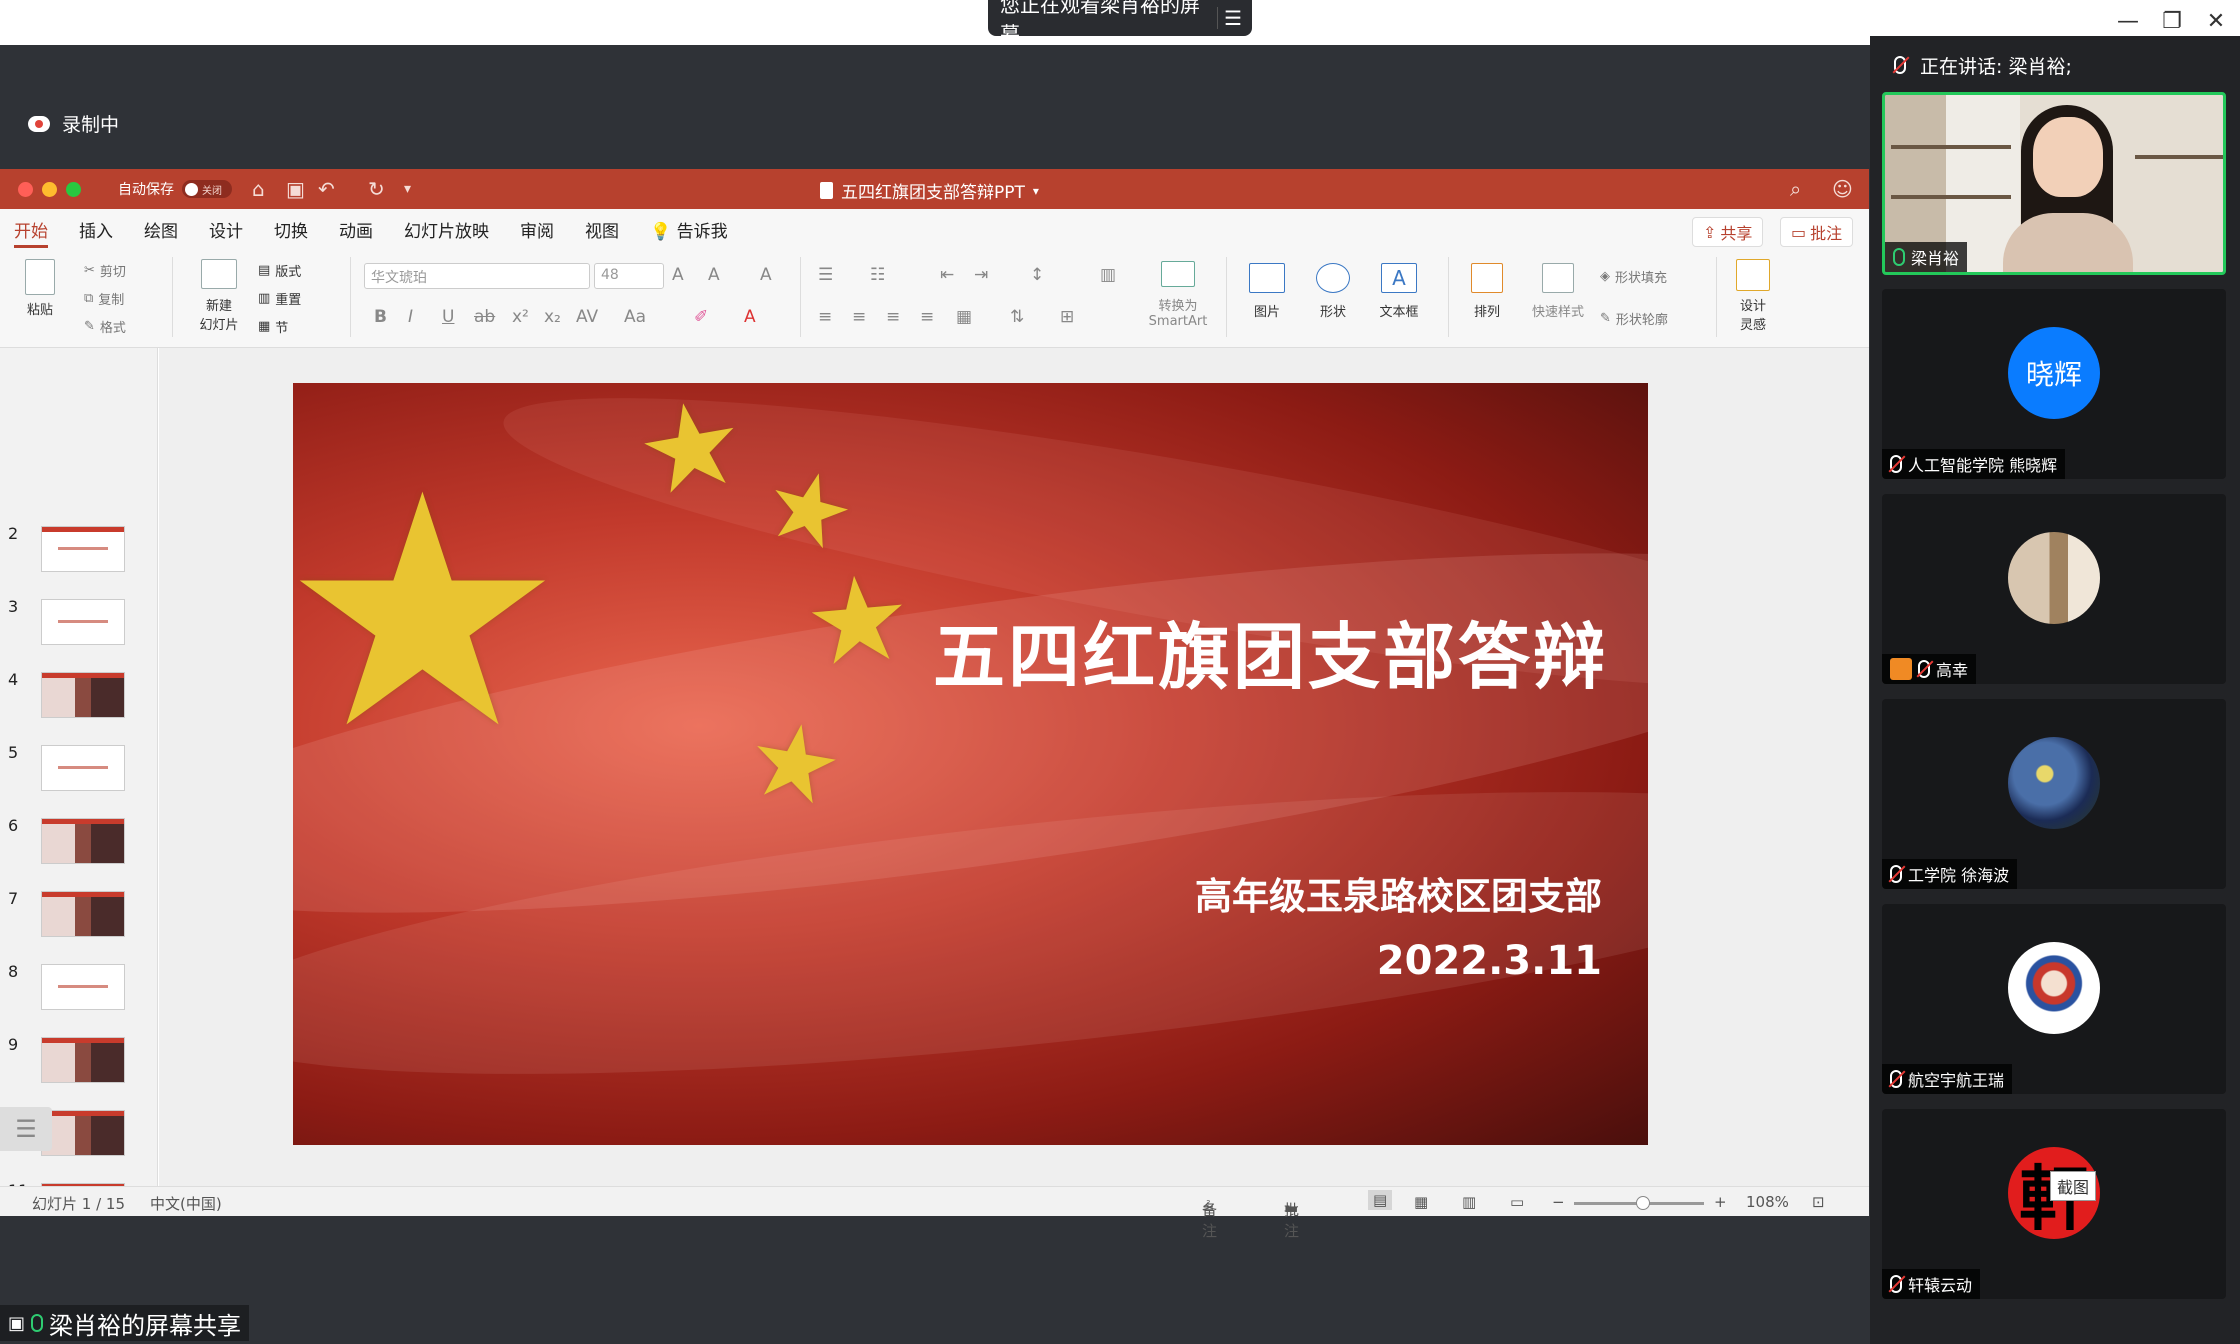 This screenshot has height=1344, width=2240. Describe the element at coordinates (1333, 291) in the screenshot. I see `shape-button: 形状` at that location.